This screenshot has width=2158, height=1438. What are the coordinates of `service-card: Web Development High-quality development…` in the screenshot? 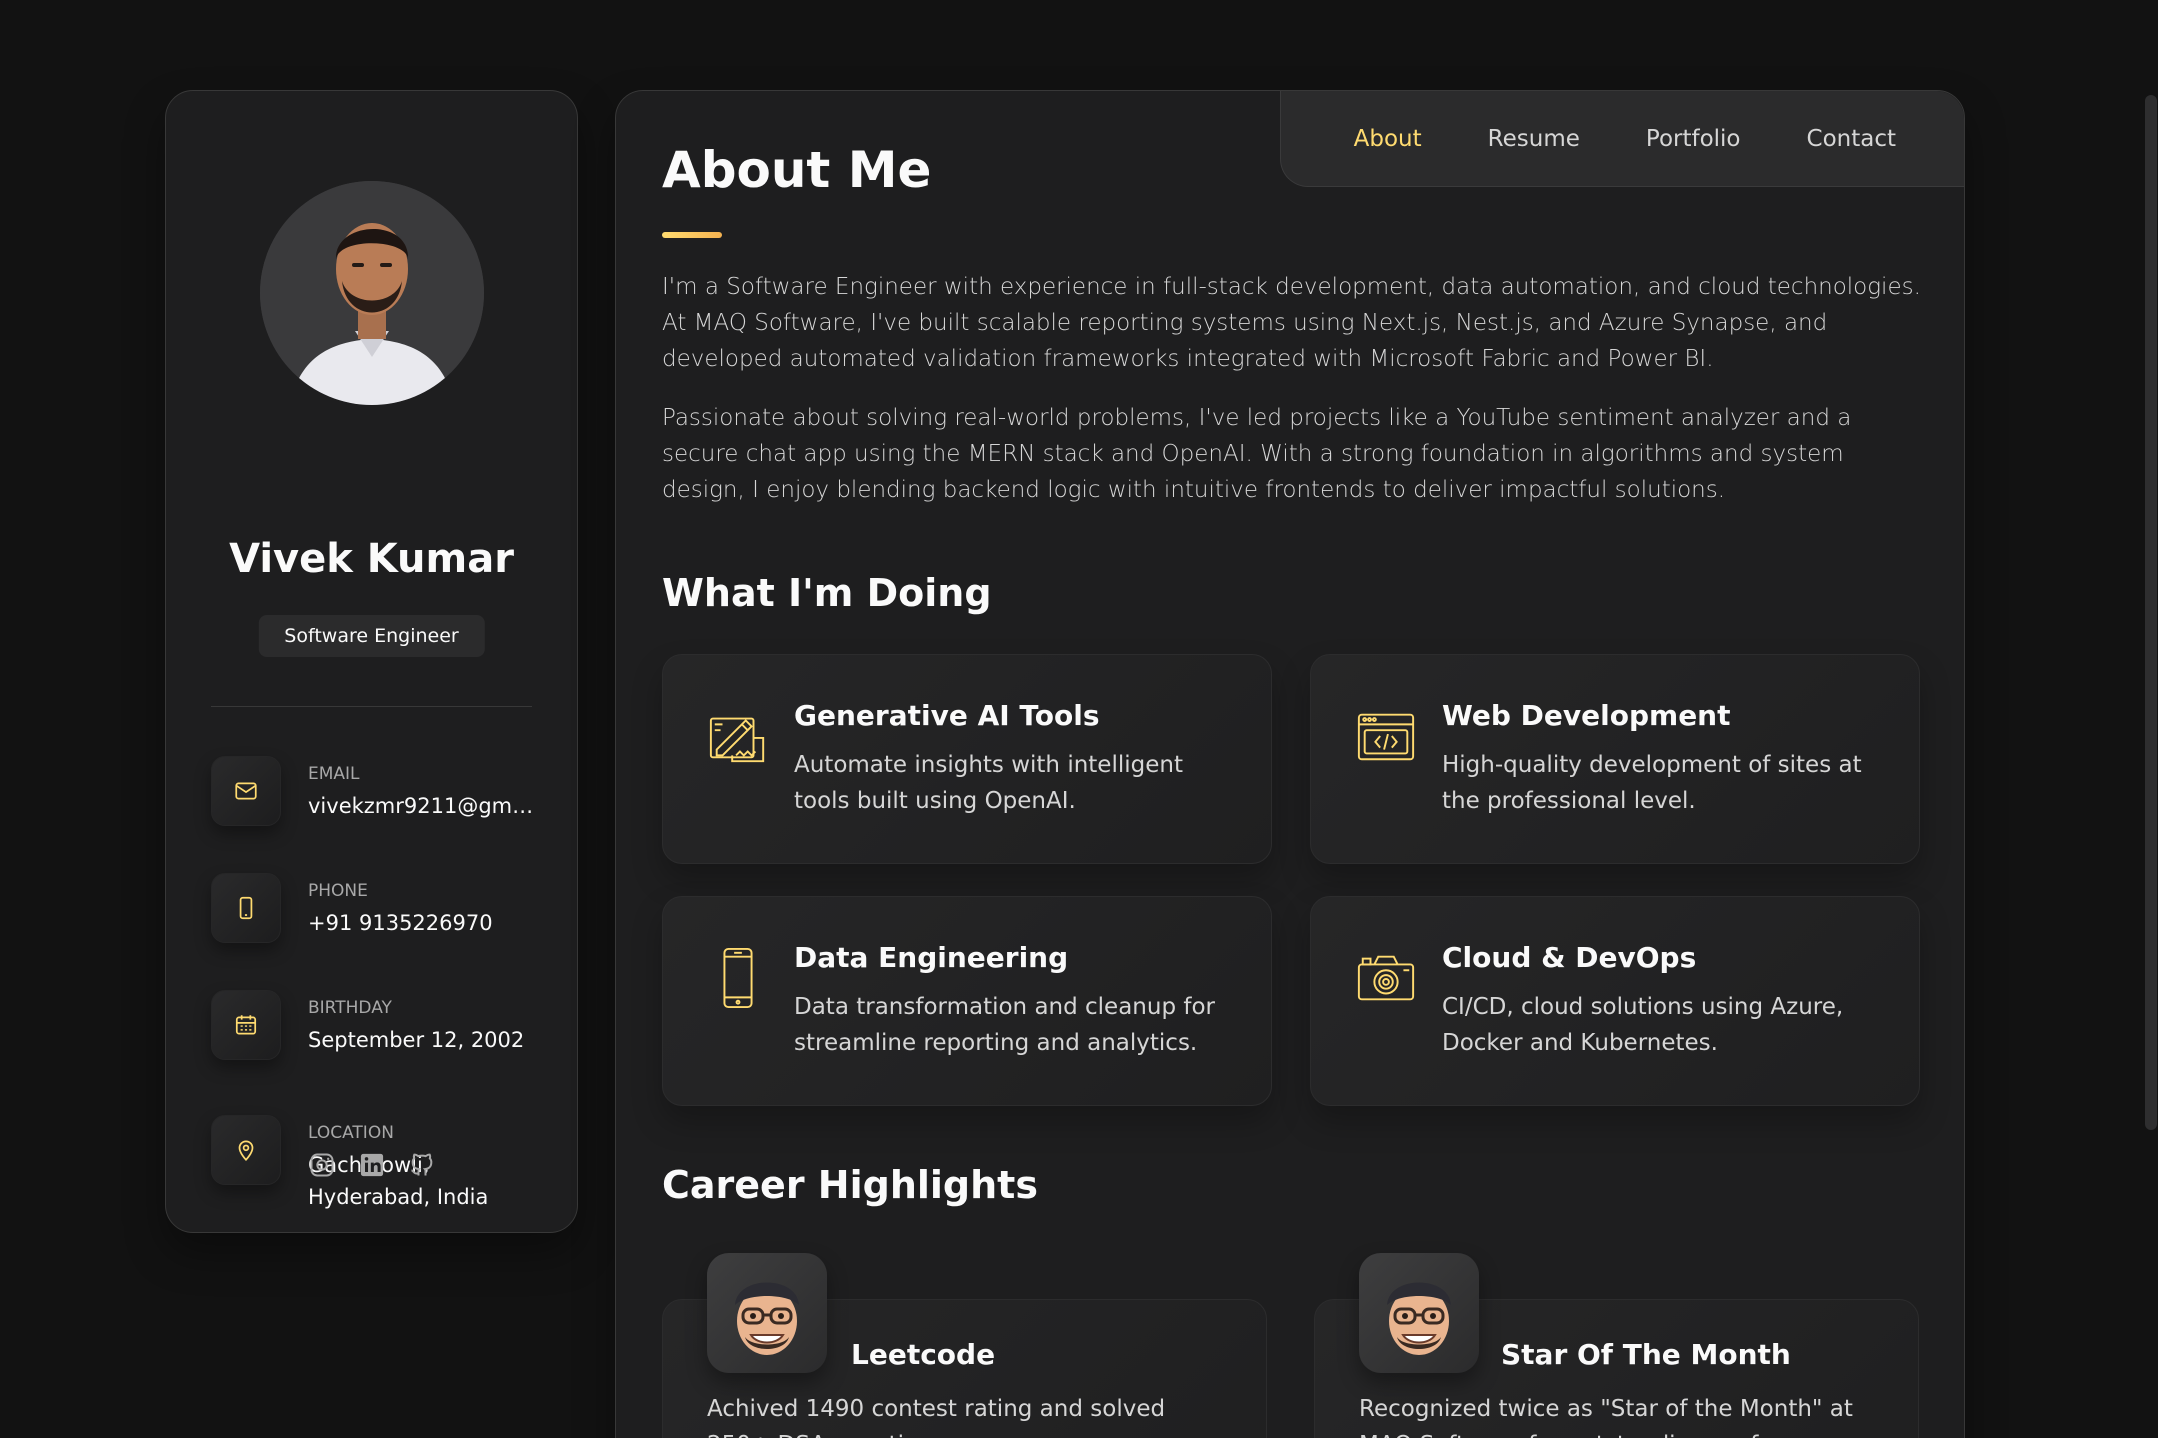 It's located at (1615, 759).